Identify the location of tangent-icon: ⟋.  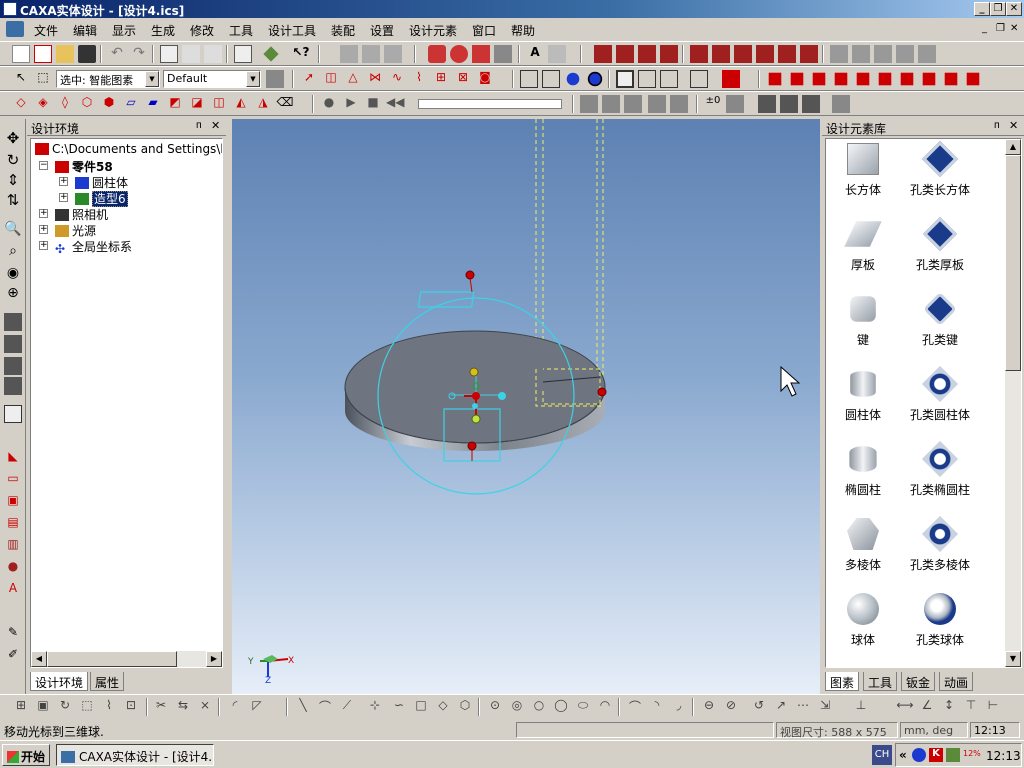
(347, 707).